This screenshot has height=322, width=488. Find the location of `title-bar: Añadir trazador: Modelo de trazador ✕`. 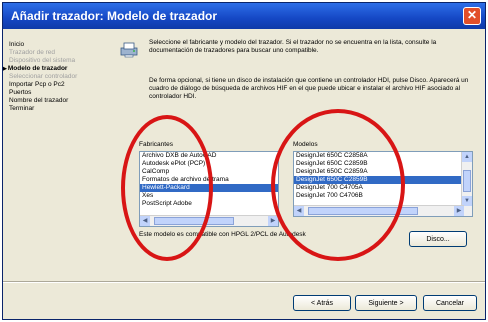

title-bar: Añadir trazador: Modelo de trazador ✕ is located at coordinates (244, 16).